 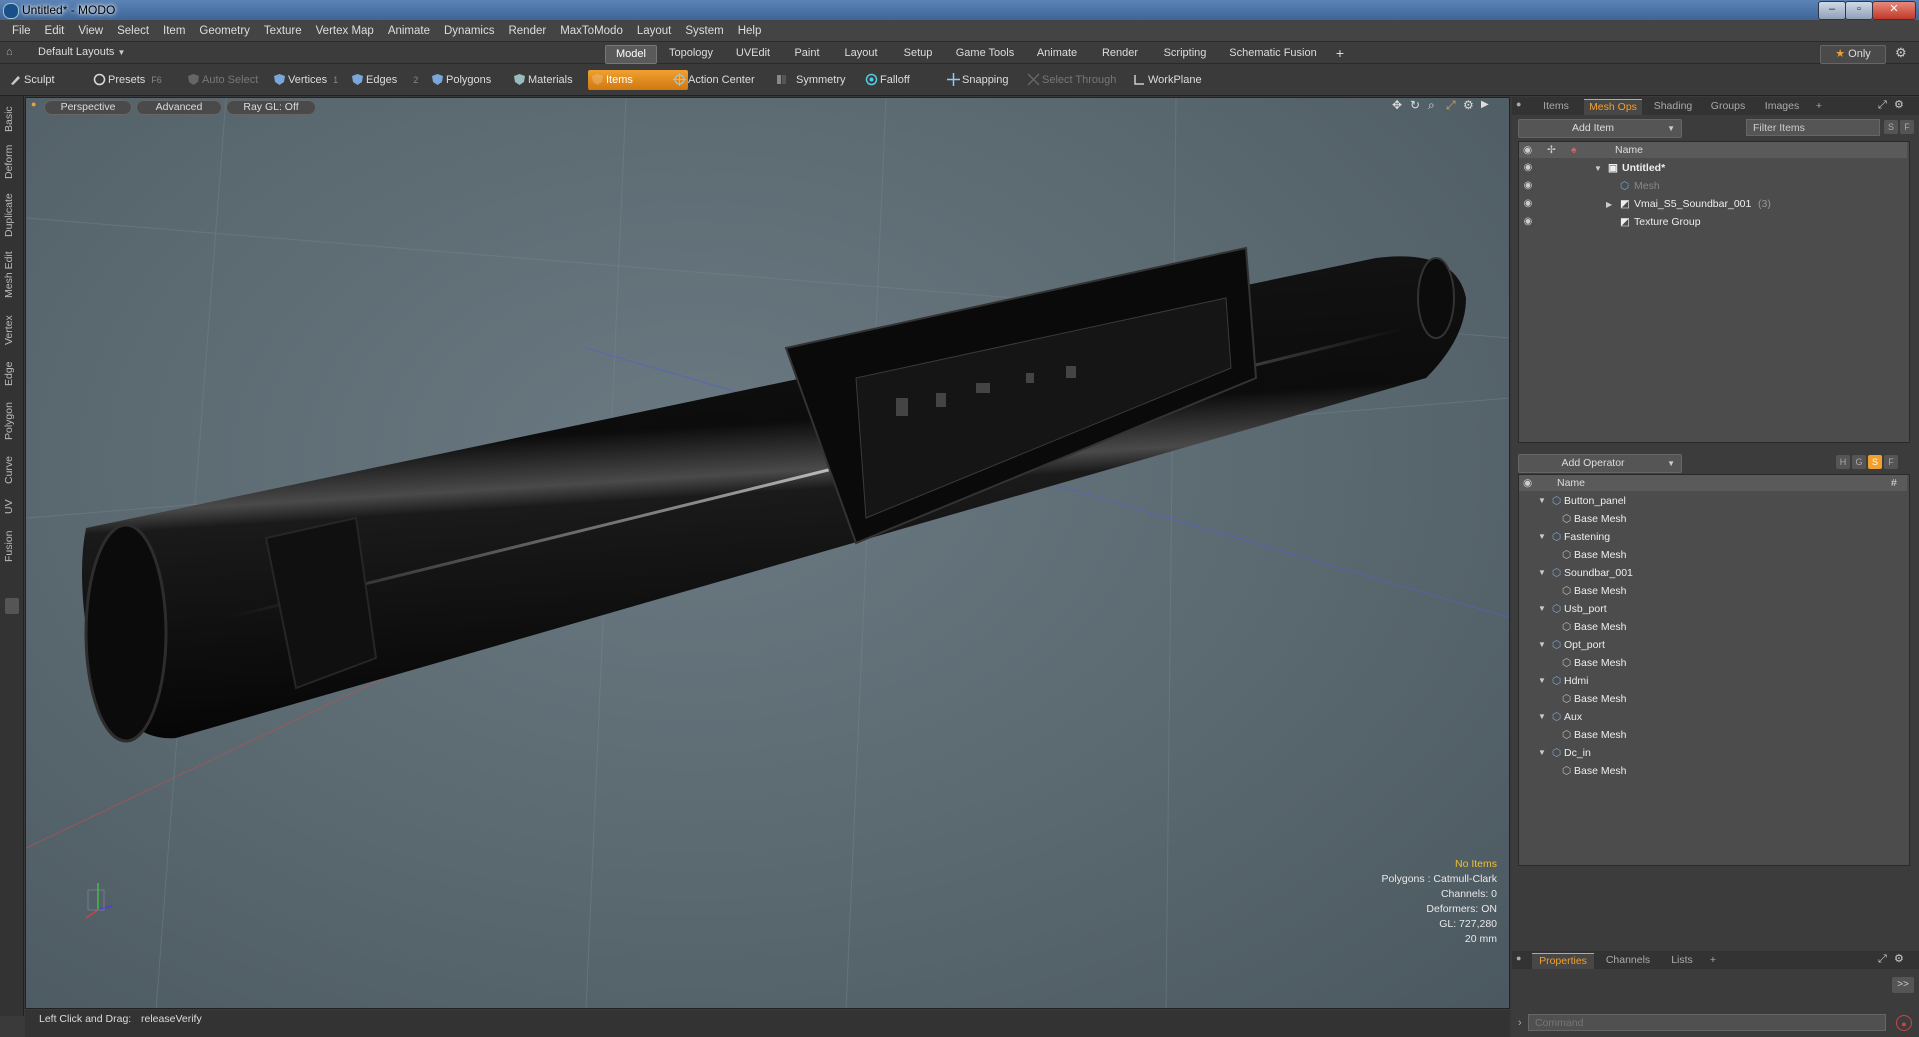 What do you see at coordinates (1673, 106) in the screenshot?
I see `tab-shading: Shading` at bounding box center [1673, 106].